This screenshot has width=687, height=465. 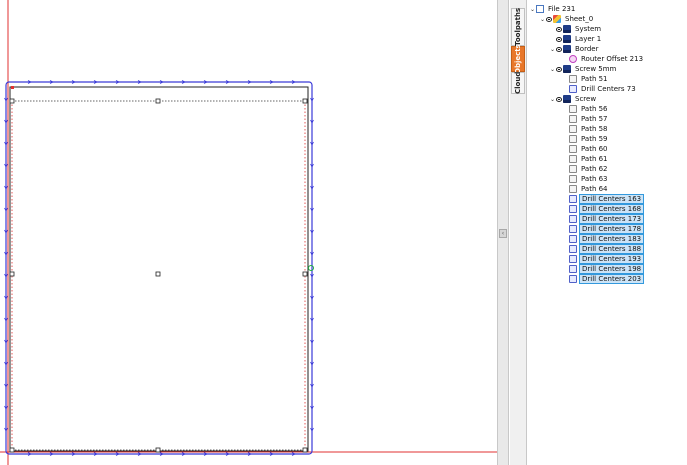 What do you see at coordinates (607, 259) in the screenshot?
I see `tree-item-drill: Drill Centers 193` at bounding box center [607, 259].